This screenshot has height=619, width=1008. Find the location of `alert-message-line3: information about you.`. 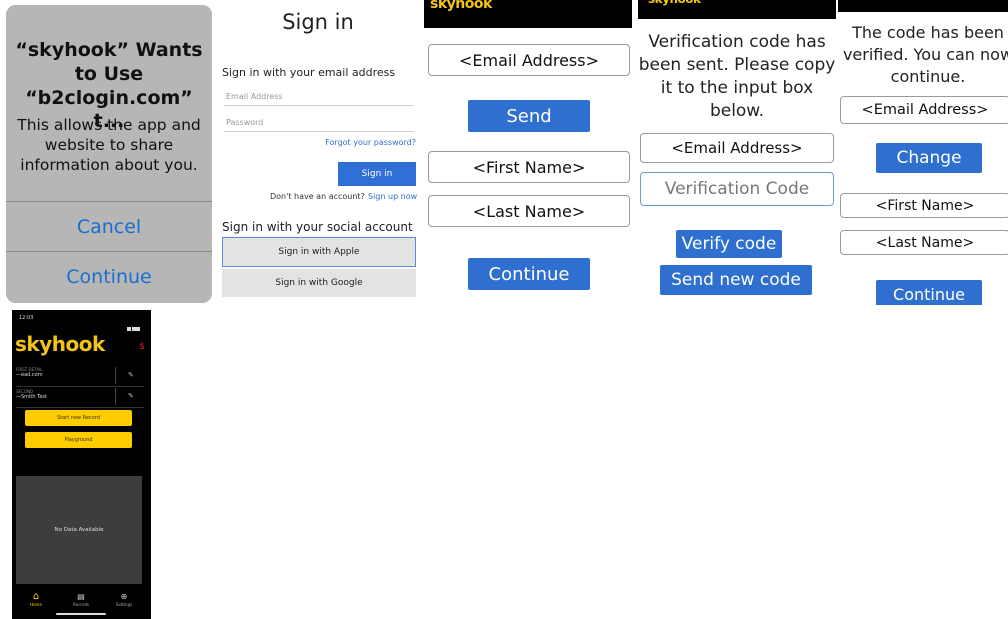

alert-message-line3: information about you. is located at coordinates (109, 165).